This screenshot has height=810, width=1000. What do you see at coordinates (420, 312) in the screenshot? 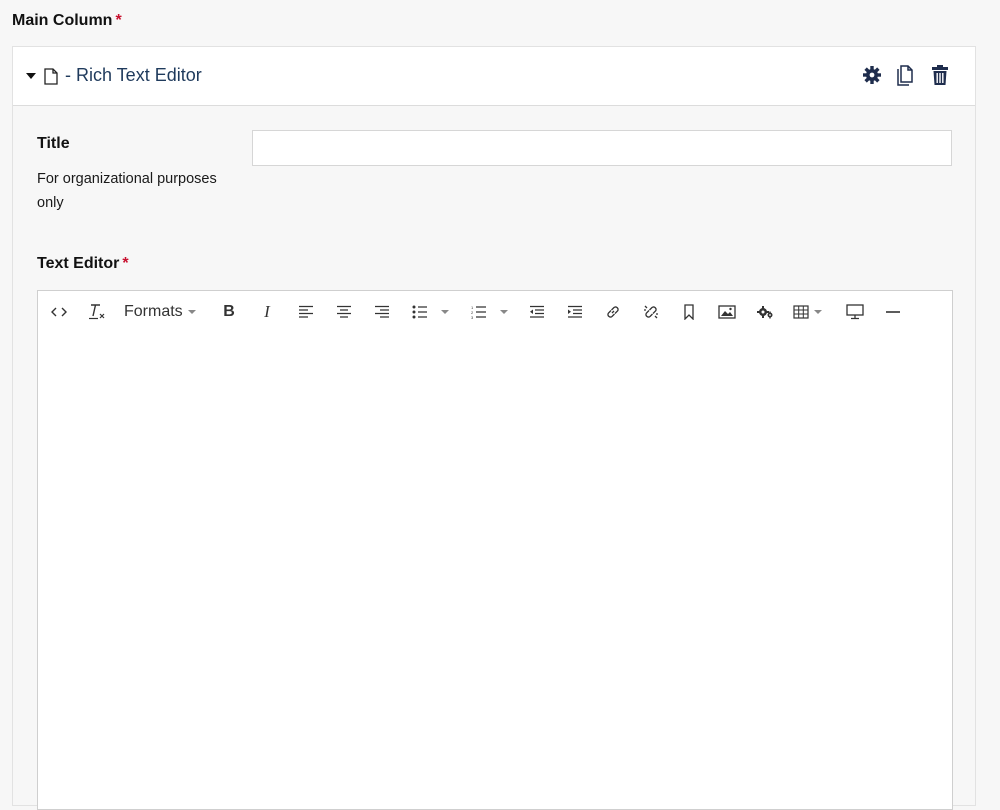
I see `bullet-list-icon` at bounding box center [420, 312].